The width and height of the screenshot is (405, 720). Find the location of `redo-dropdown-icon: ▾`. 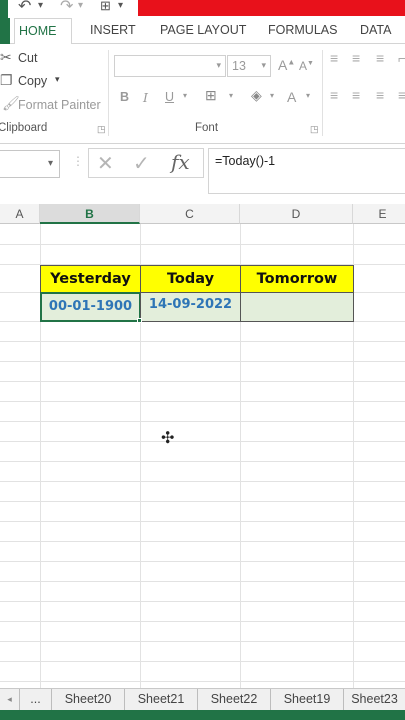

redo-dropdown-icon: ▾ is located at coordinates (80, 5).